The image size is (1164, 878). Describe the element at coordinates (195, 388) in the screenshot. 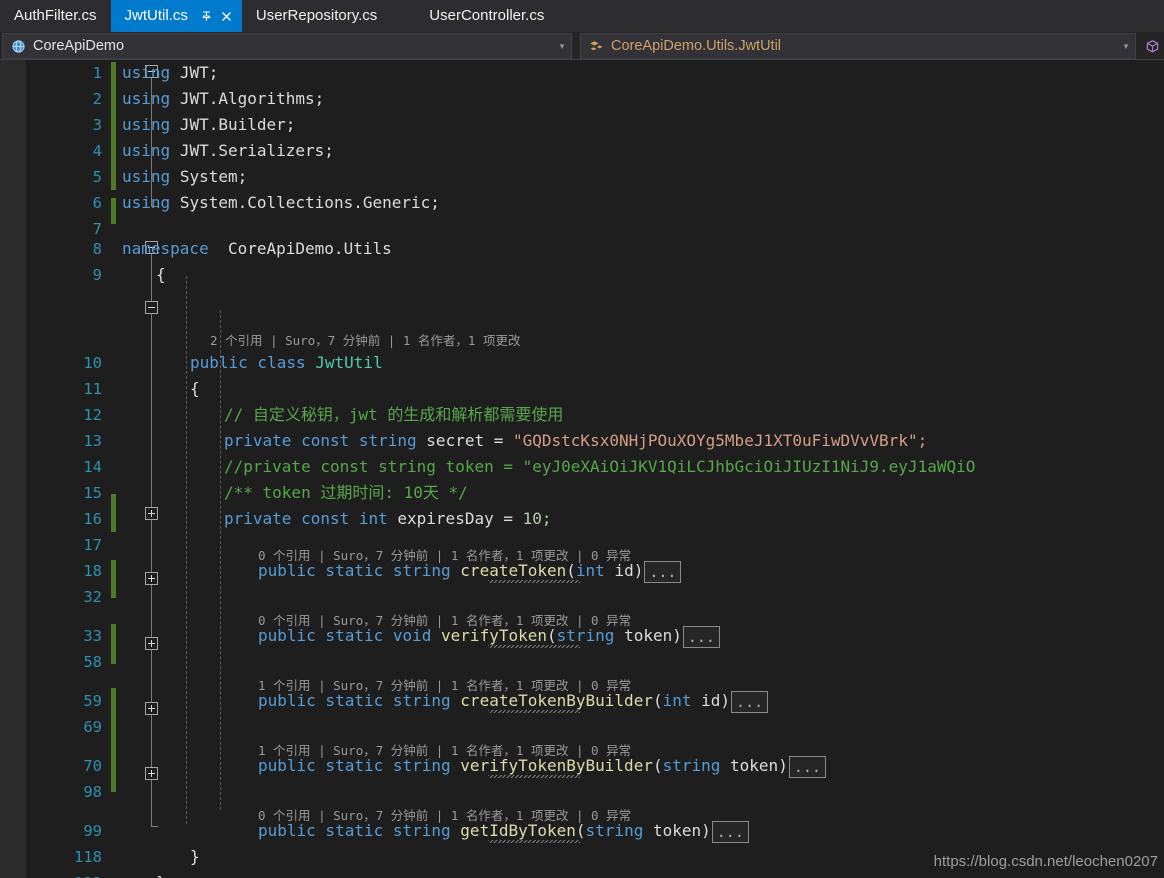

I see `code-text: {` at that location.